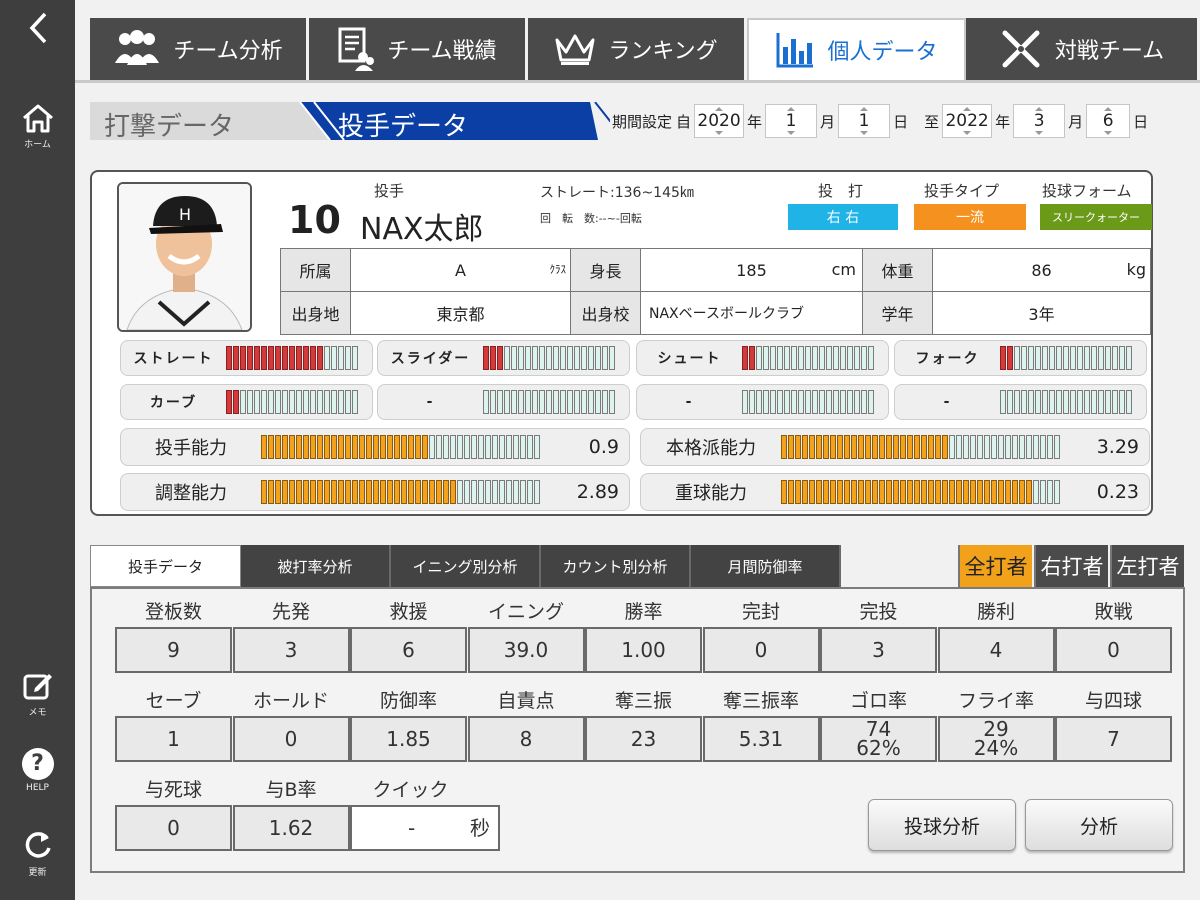 This screenshot has height=900, width=1200. What do you see at coordinates (375, 447) in the screenshot?
I see `ability-pitcher-ability: 投手能力 0.9` at bounding box center [375, 447].